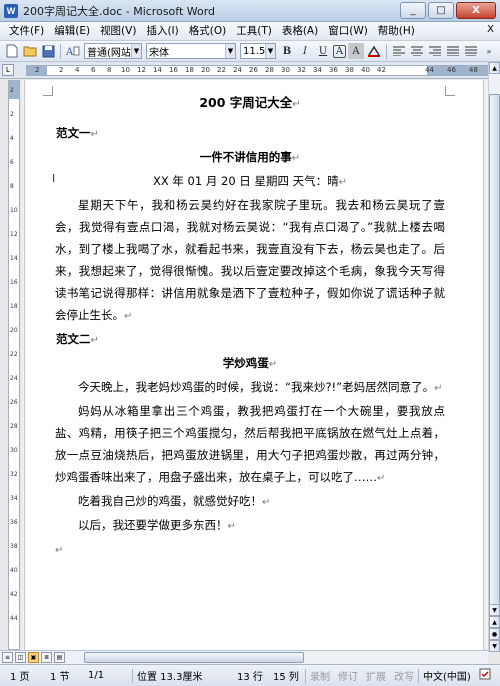 This screenshot has height=686, width=500. I want to click on tab-selector-icon: L, so click(8, 70).